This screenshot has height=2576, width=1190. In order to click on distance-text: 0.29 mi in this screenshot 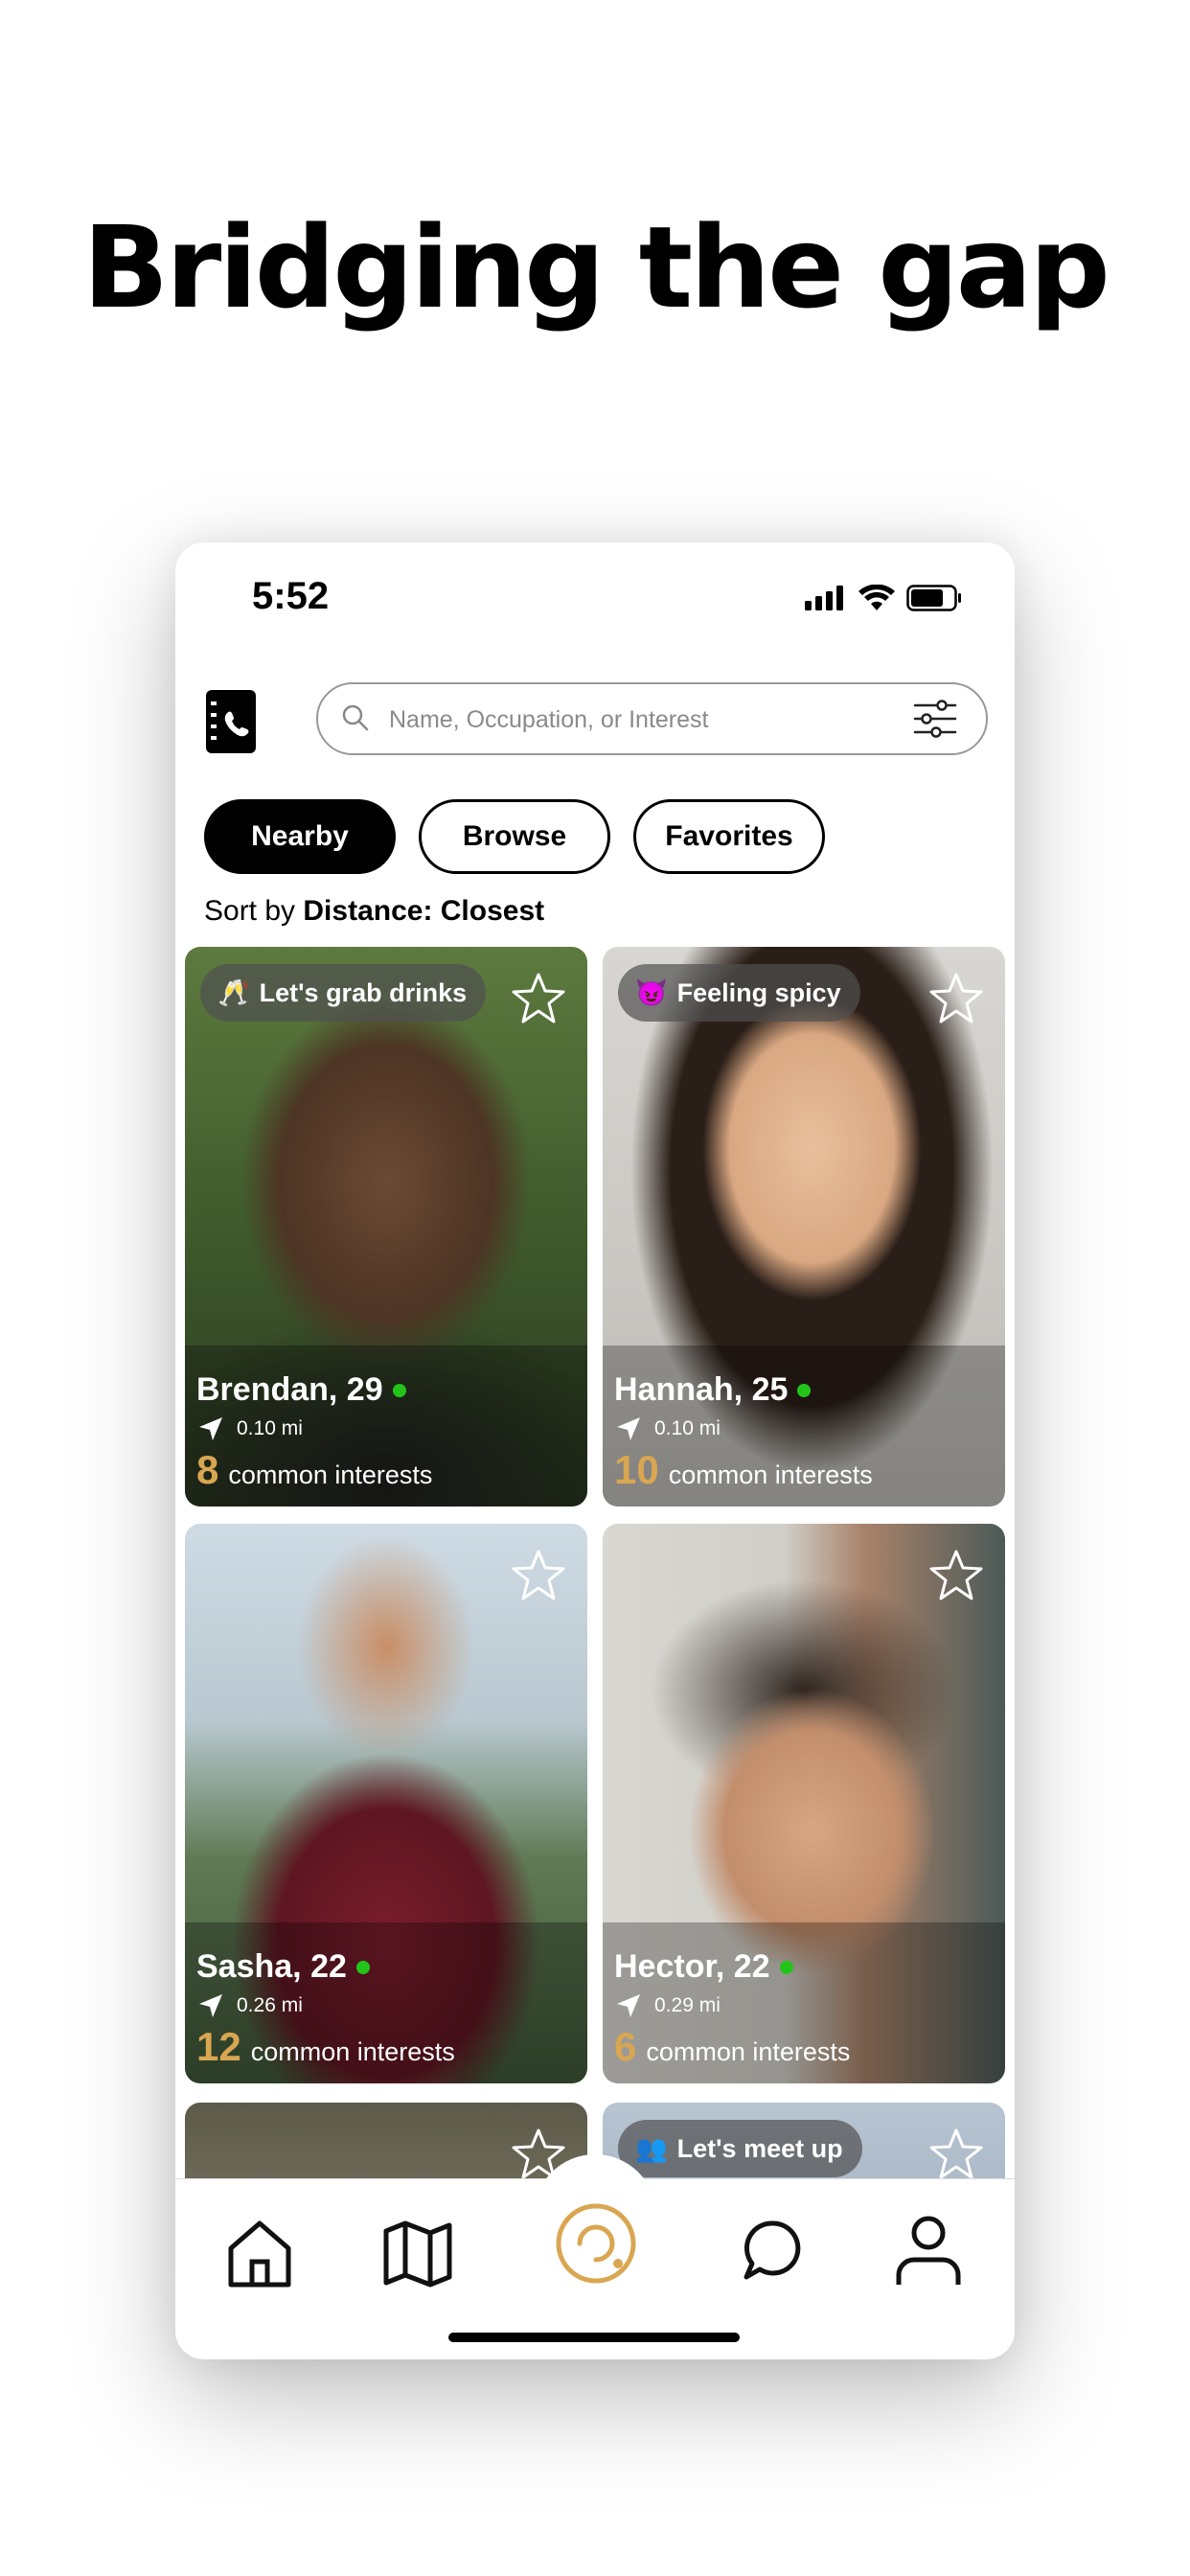, I will do `click(687, 2005)`.